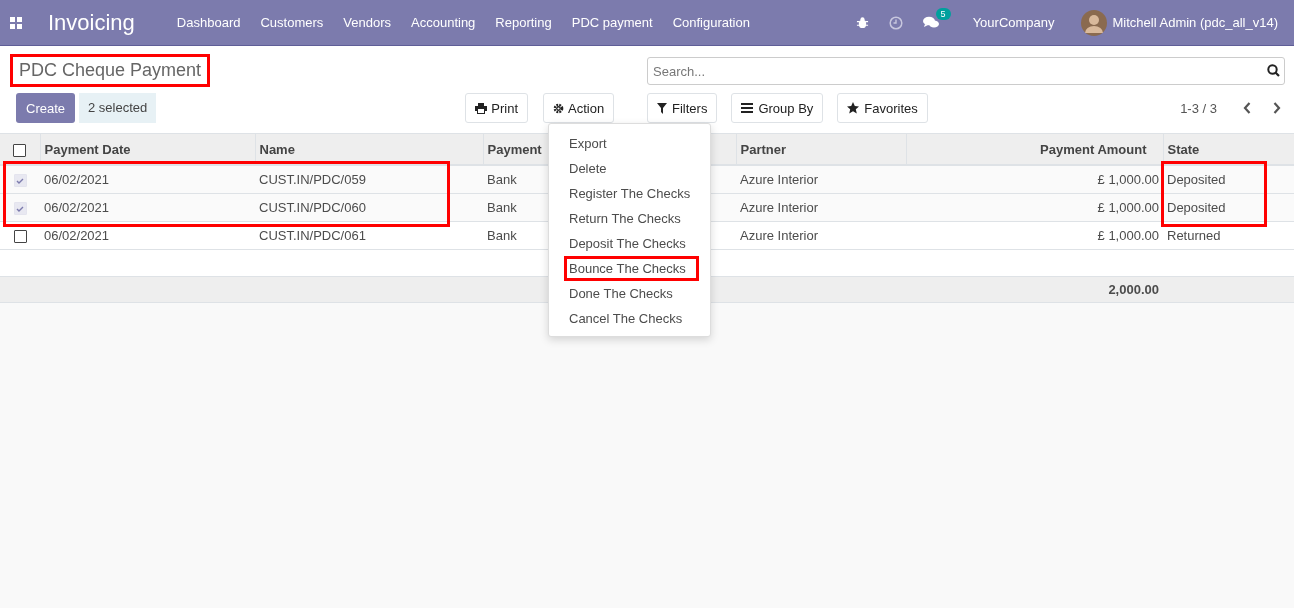  Describe the element at coordinates (1228, 149) in the screenshot. I see `column-header: State` at that location.